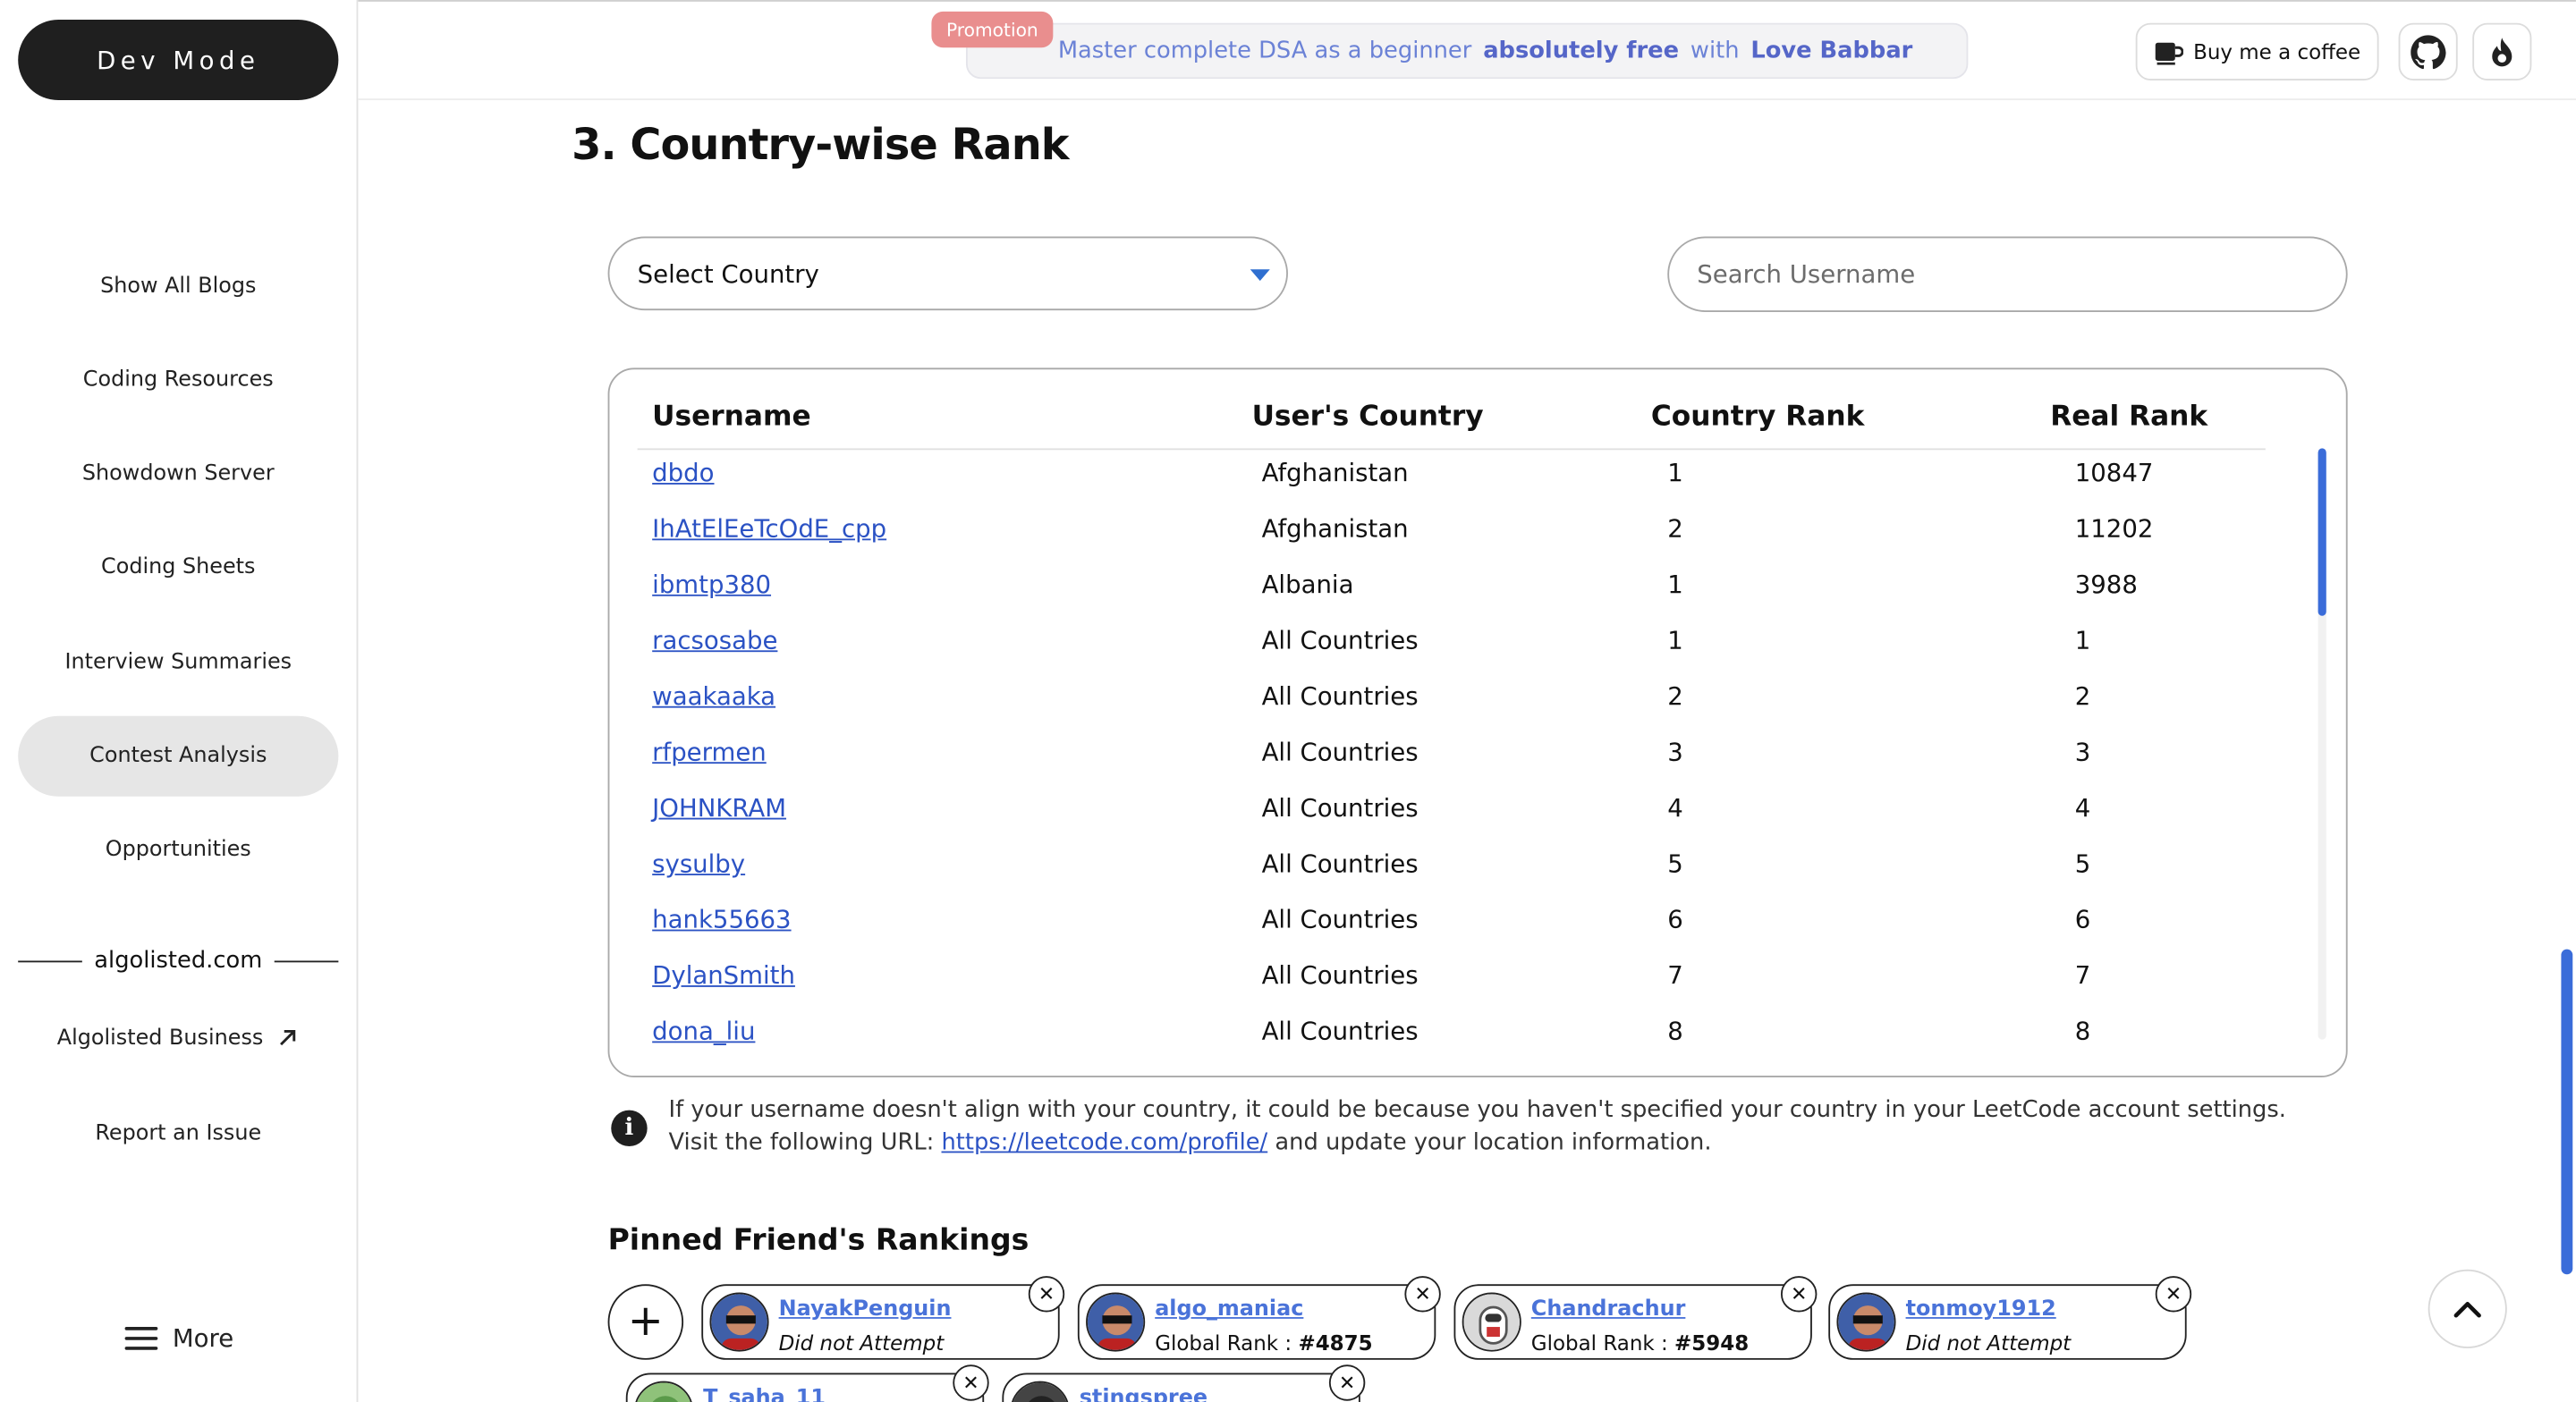 The width and height of the screenshot is (2576, 1402). I want to click on nav-show-all-blogs: Show All Blogs, so click(178, 287).